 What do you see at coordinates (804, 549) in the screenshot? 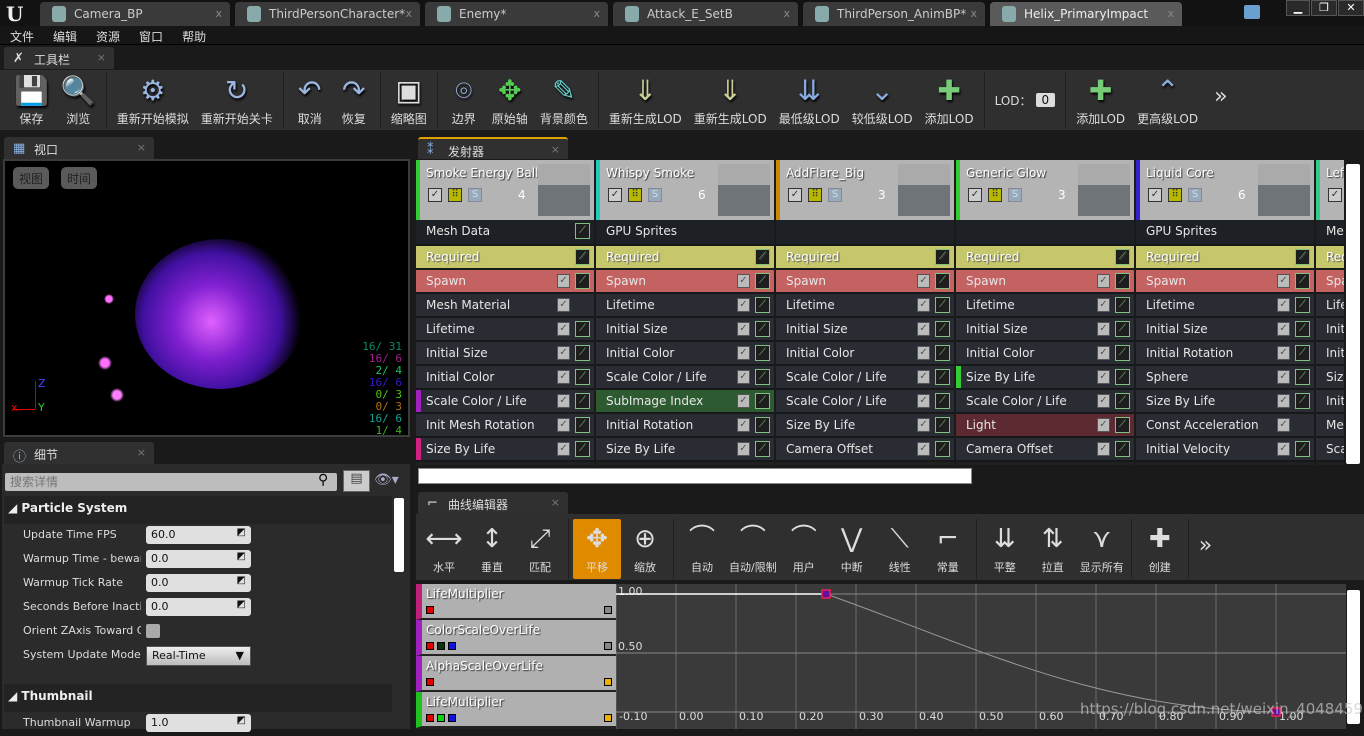
I see `user-tangent-button: ⌒ 用户` at bounding box center [804, 549].